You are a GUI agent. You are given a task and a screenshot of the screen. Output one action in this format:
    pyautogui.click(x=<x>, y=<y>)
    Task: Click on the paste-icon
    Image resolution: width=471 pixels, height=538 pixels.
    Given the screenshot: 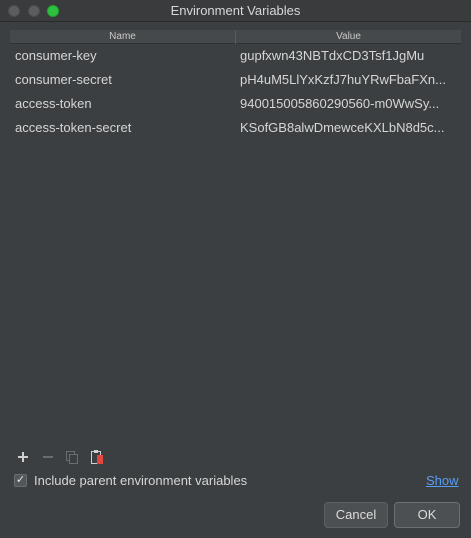 What is the action you would take?
    pyautogui.click(x=97, y=457)
    